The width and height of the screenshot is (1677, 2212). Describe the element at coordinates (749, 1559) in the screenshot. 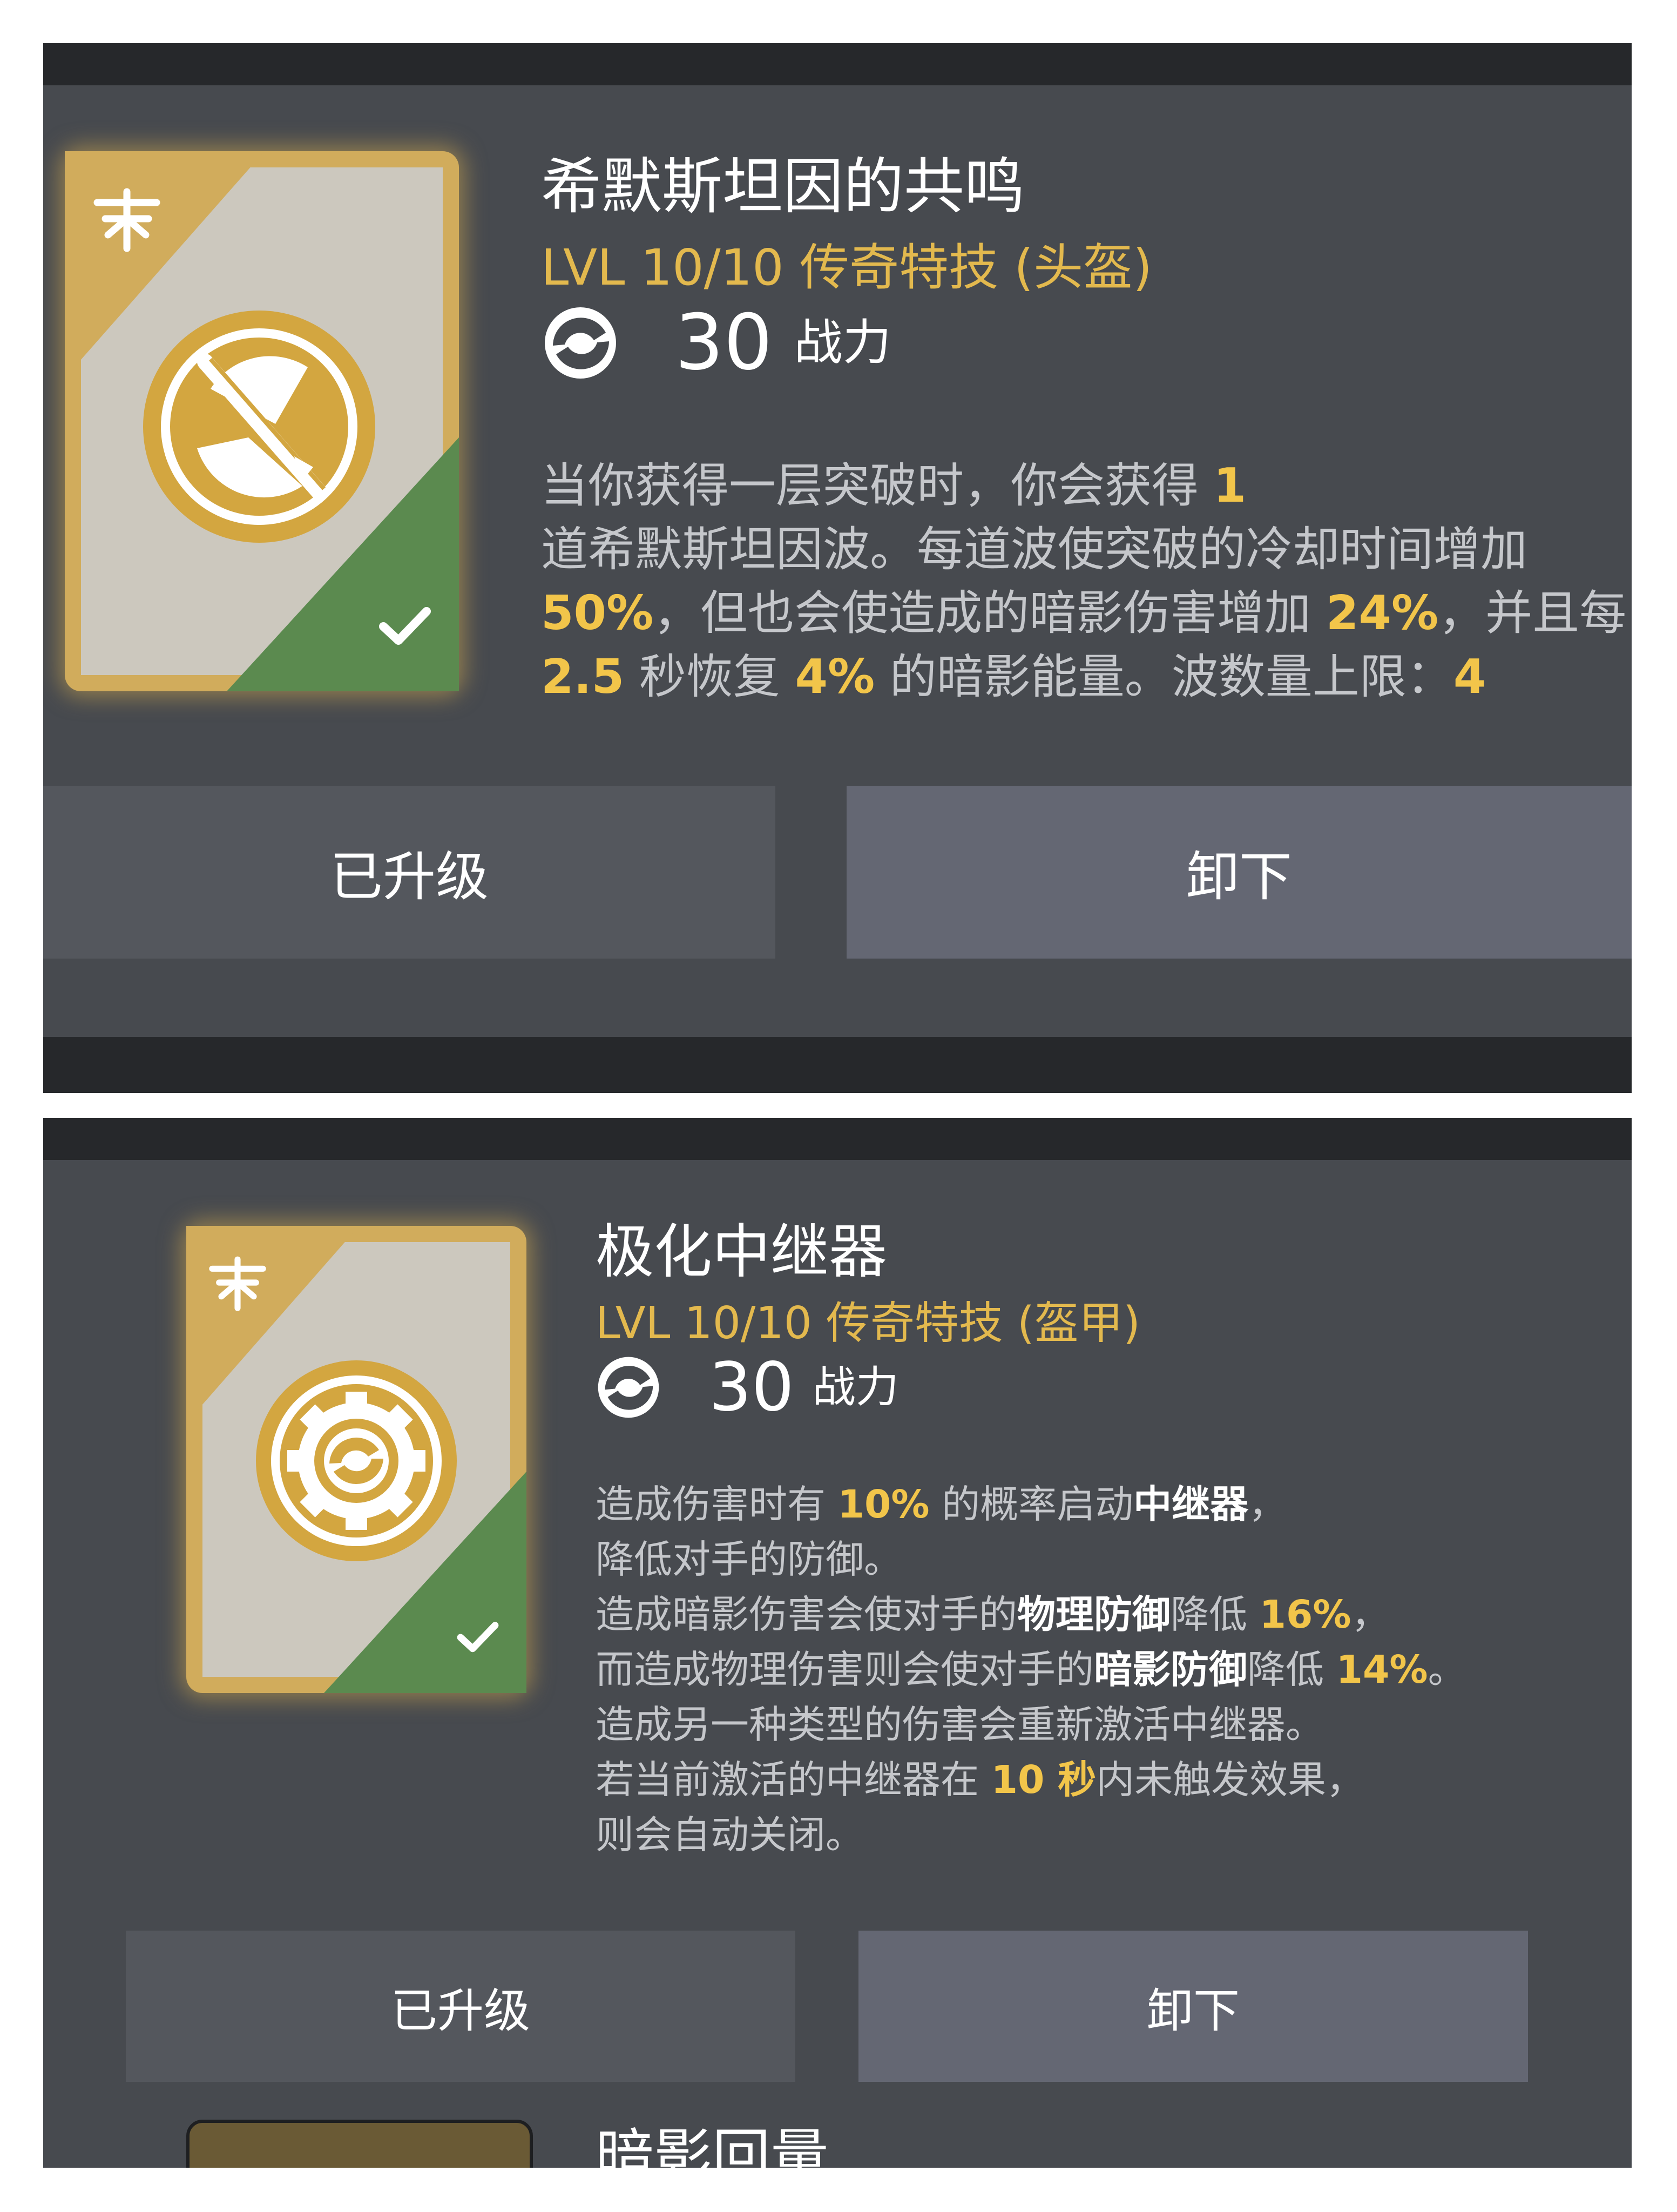

I see `description-text: 降低对手的防御。` at that location.